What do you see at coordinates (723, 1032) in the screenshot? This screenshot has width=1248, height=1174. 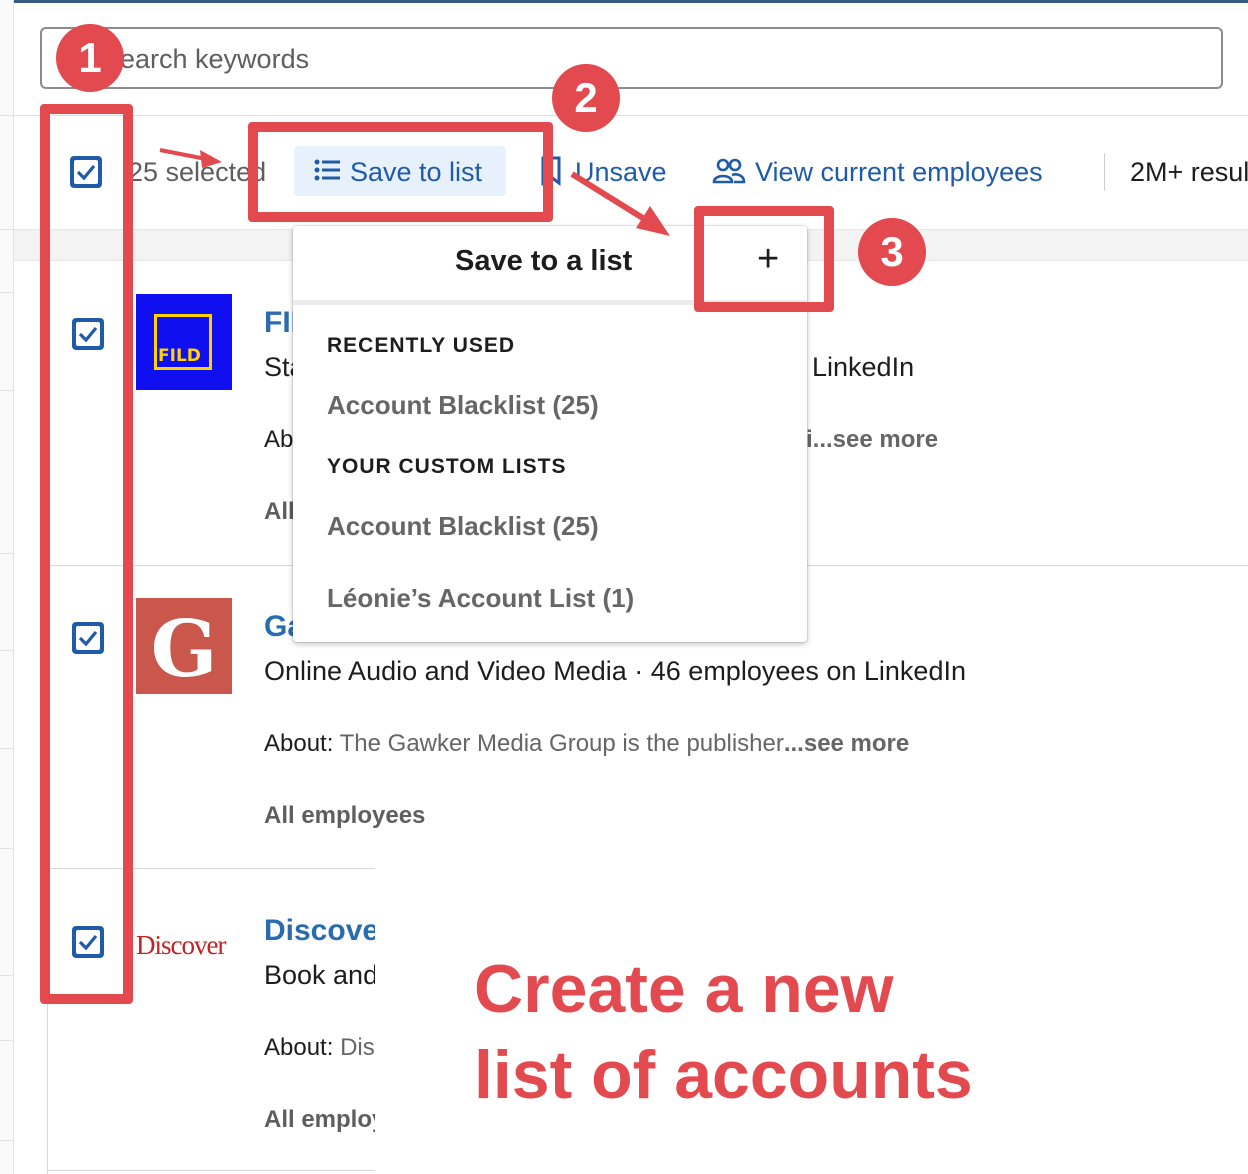 I see `annotation-caption: Create a new list of accounts` at bounding box center [723, 1032].